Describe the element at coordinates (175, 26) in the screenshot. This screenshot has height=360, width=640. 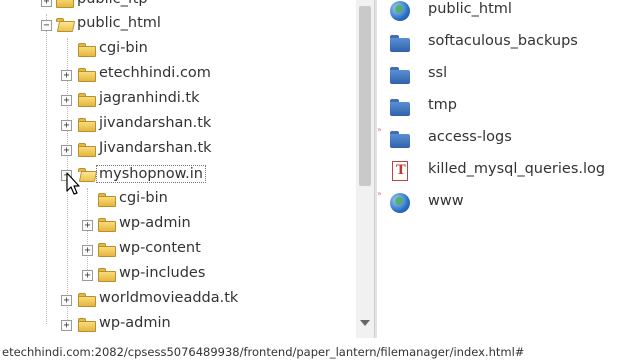
I see `tree-item-public-html: − public_html` at that location.